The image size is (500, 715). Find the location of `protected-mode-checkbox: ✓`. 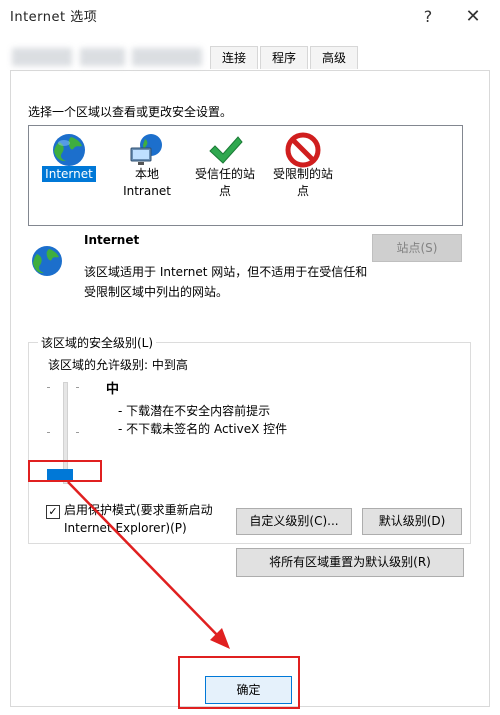

protected-mode-checkbox: ✓ is located at coordinates (53, 512).